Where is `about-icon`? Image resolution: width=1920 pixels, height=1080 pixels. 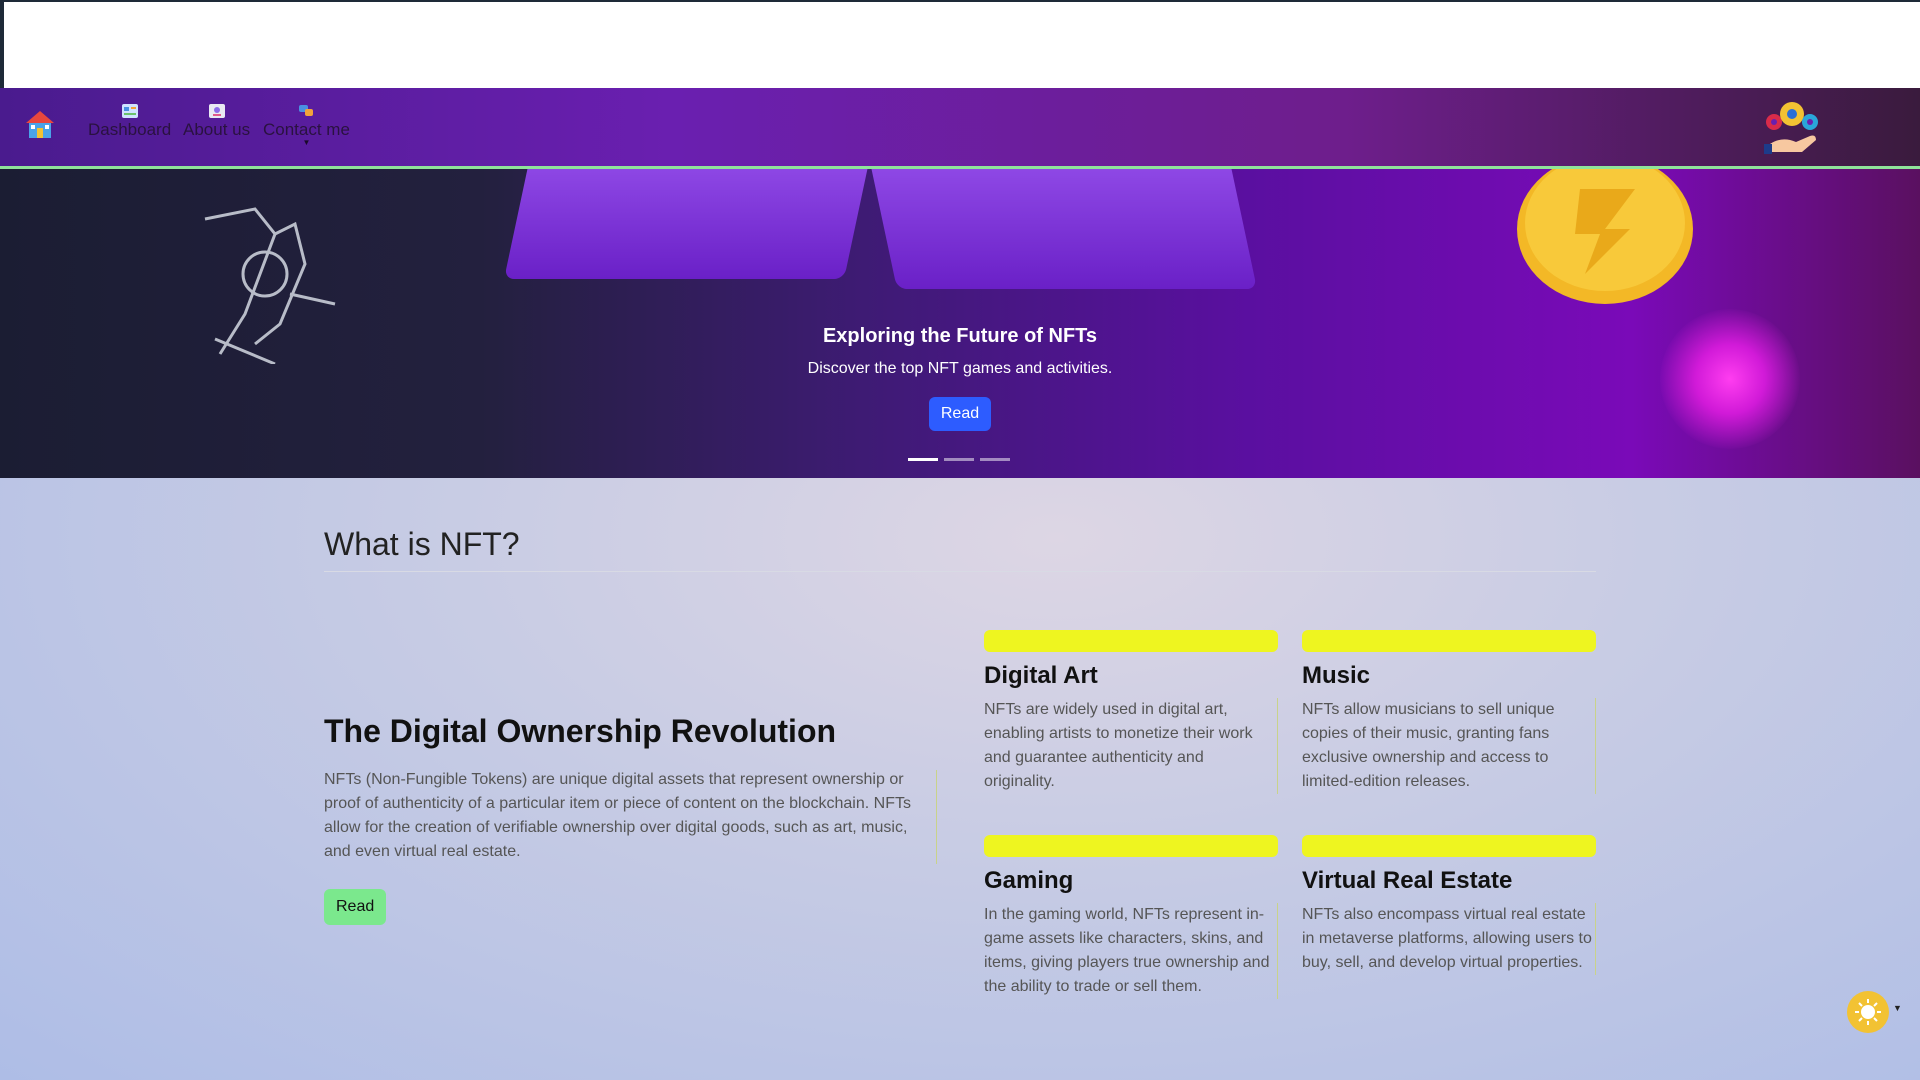 about-icon is located at coordinates (216, 111).